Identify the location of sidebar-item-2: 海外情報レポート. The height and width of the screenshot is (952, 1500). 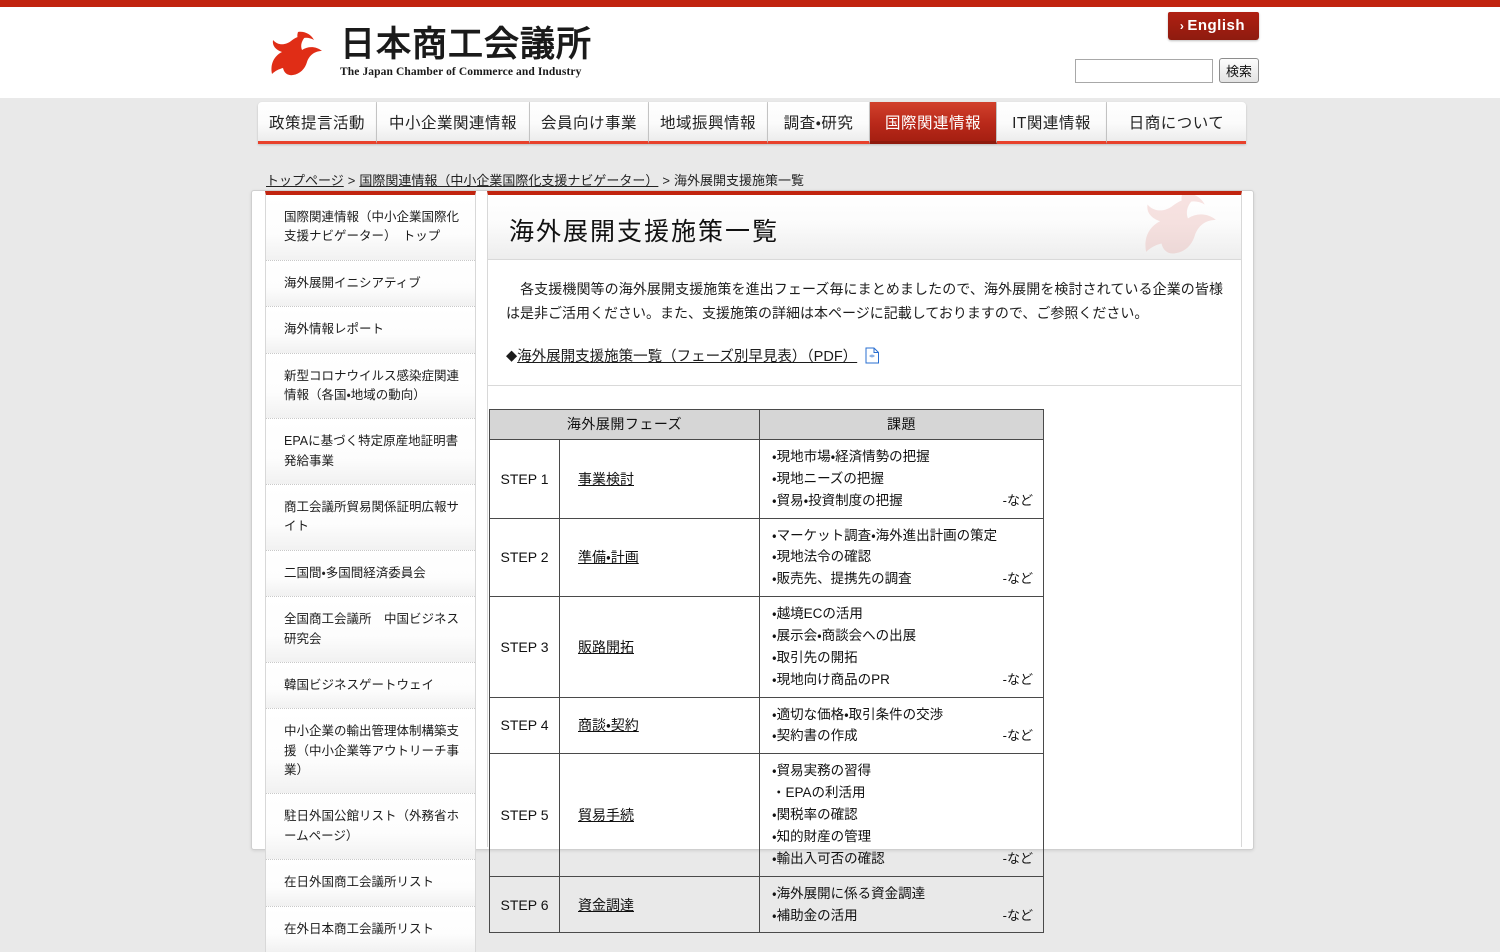
(370, 330).